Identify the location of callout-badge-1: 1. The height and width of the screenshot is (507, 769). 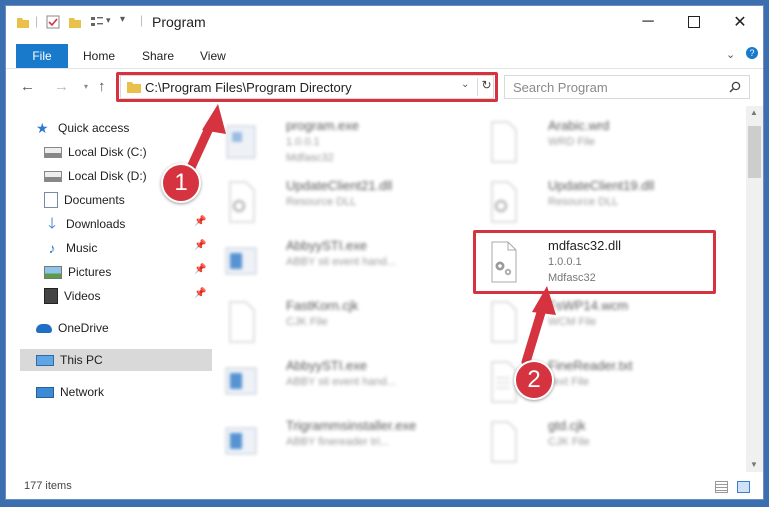
(181, 183).